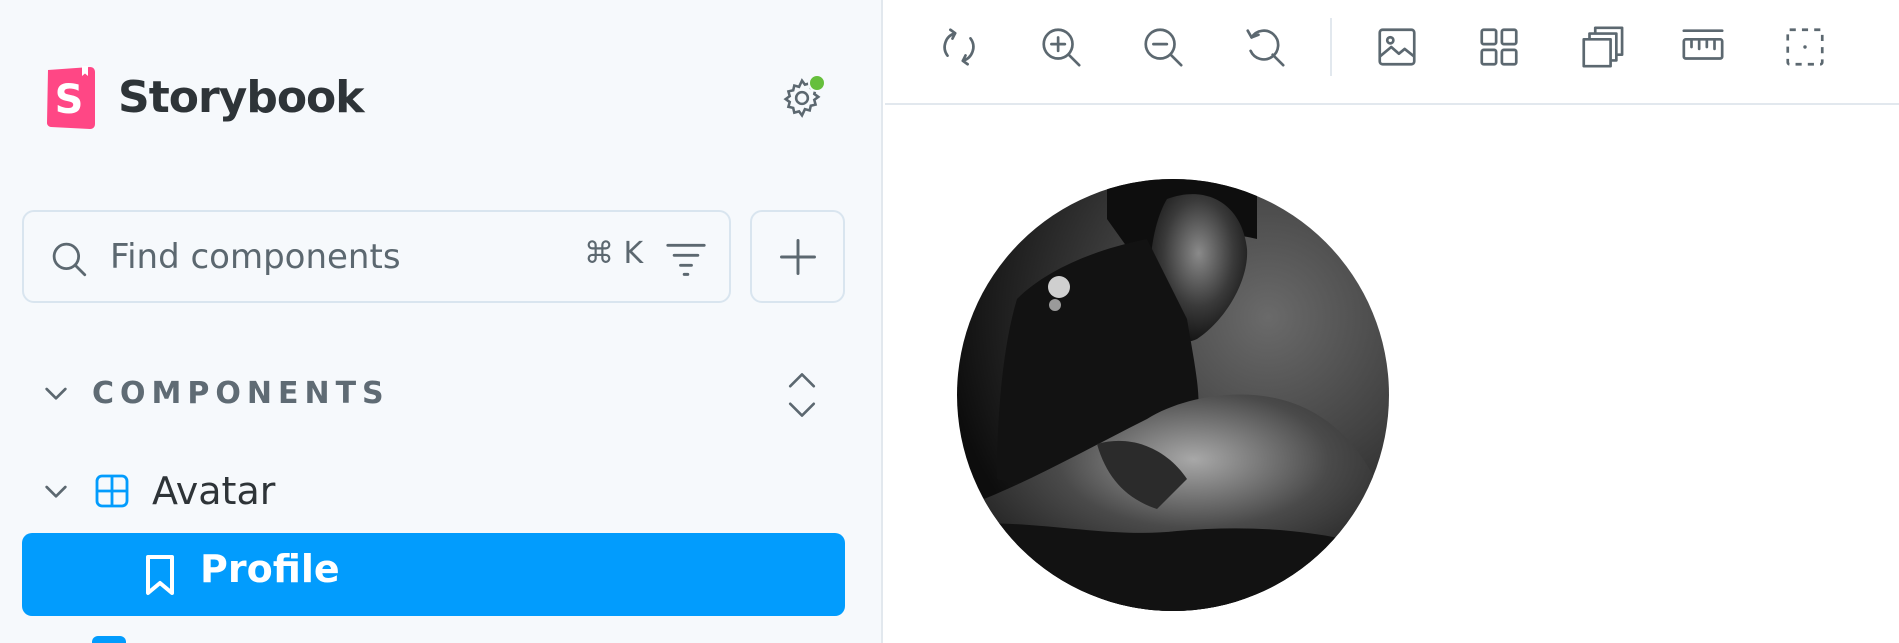 This screenshot has width=1899, height=643. I want to click on grid-button, so click(1499, 47).